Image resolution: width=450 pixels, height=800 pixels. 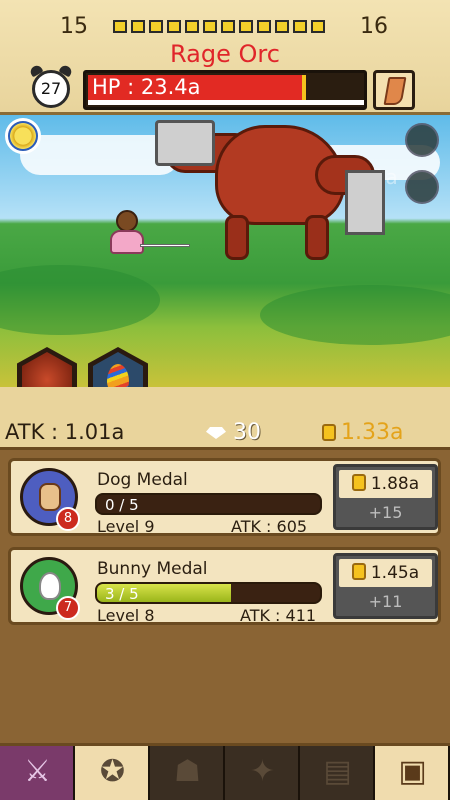 I want to click on alarm-clock-icon: 27, so click(x=51, y=86).